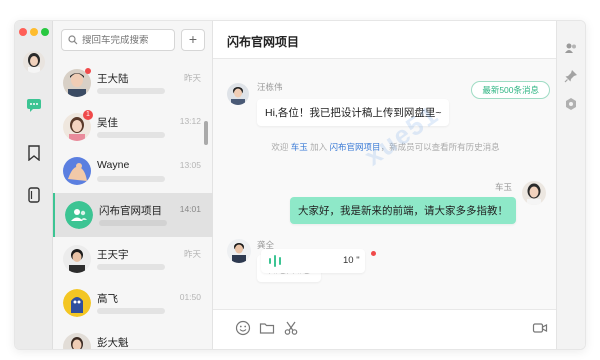 The width and height of the screenshot is (600, 360). Describe the element at coordinates (243, 328) in the screenshot. I see `emoji-icon` at that location.